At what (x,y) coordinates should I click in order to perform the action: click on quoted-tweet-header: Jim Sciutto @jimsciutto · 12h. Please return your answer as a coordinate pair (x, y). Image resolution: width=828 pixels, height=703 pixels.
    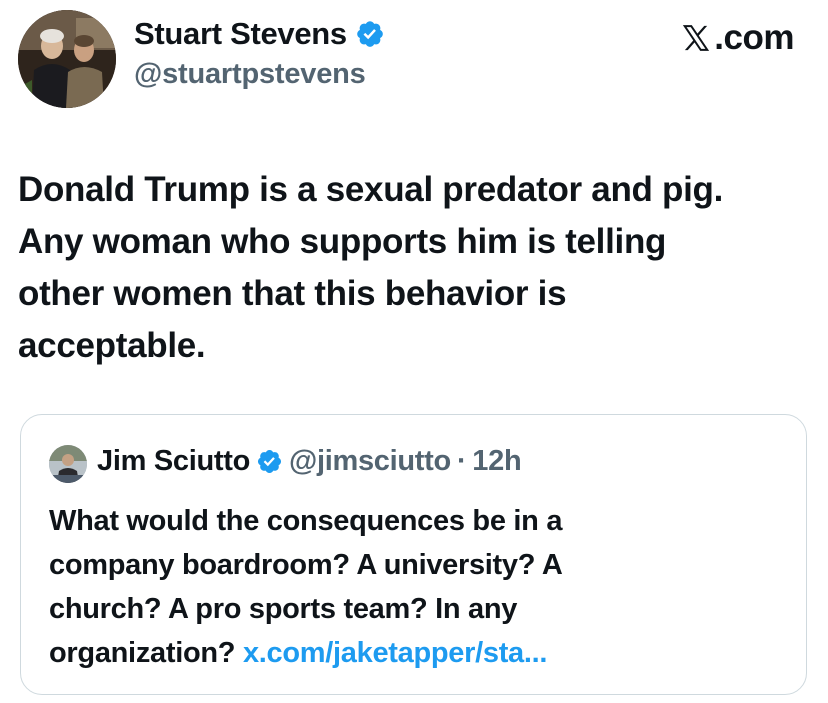
    Looking at the image, I should click on (309, 461).